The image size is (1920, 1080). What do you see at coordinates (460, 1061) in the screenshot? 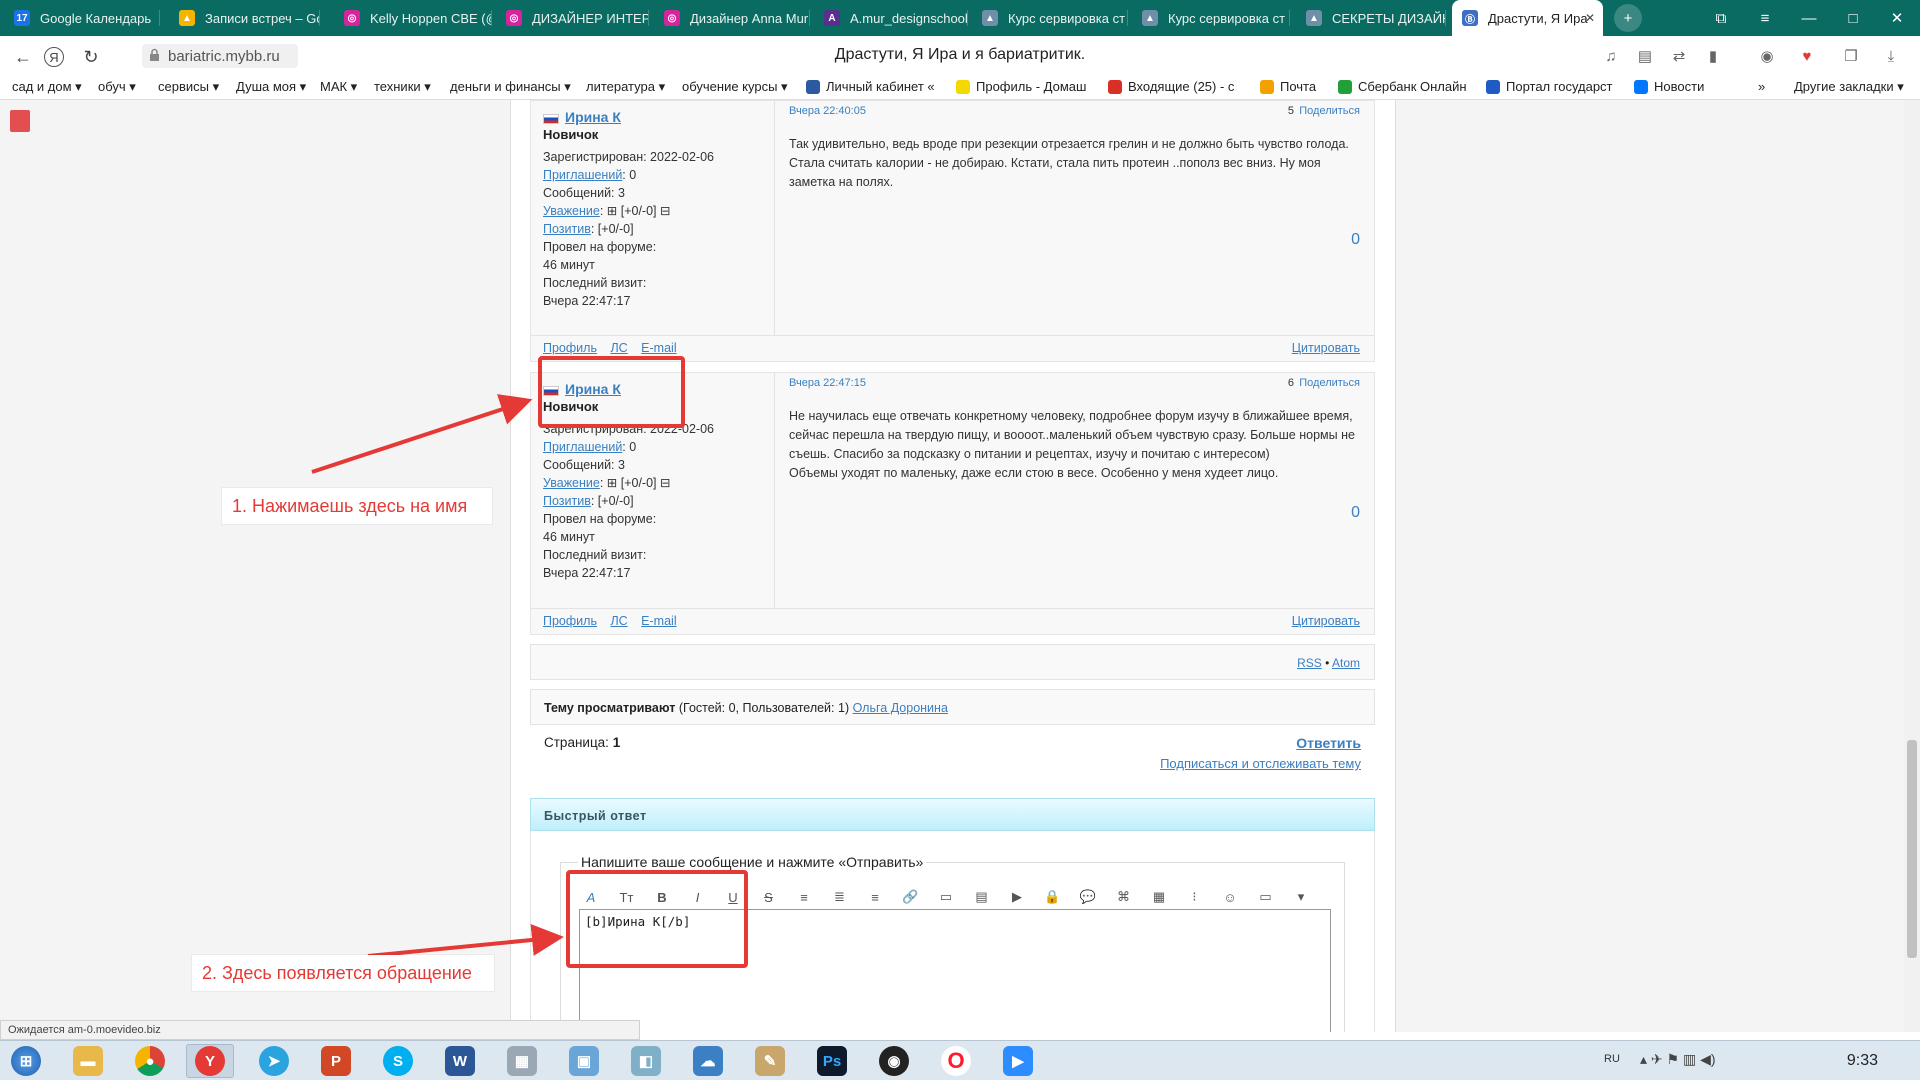
I see `word-taskbar-icon: W` at bounding box center [460, 1061].